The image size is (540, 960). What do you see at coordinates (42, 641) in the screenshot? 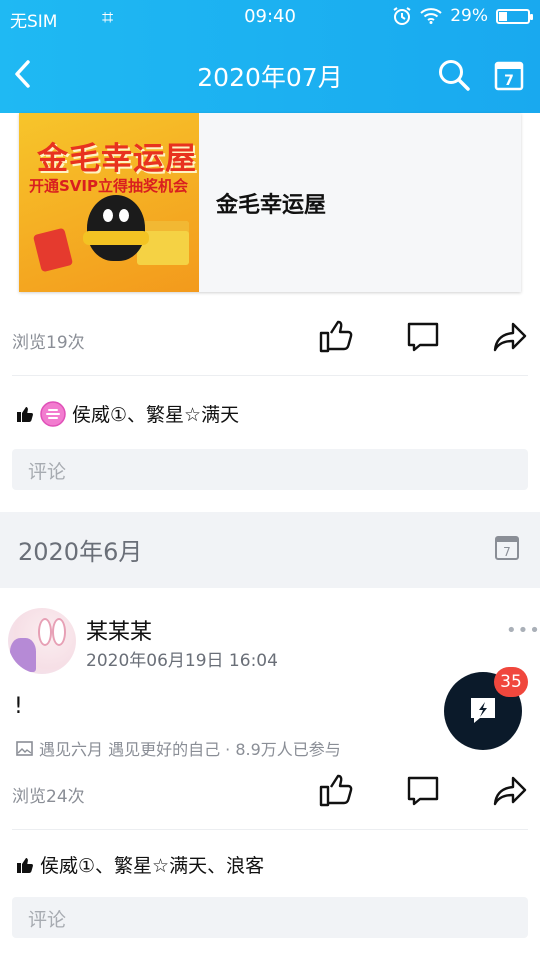
I see `avatar` at bounding box center [42, 641].